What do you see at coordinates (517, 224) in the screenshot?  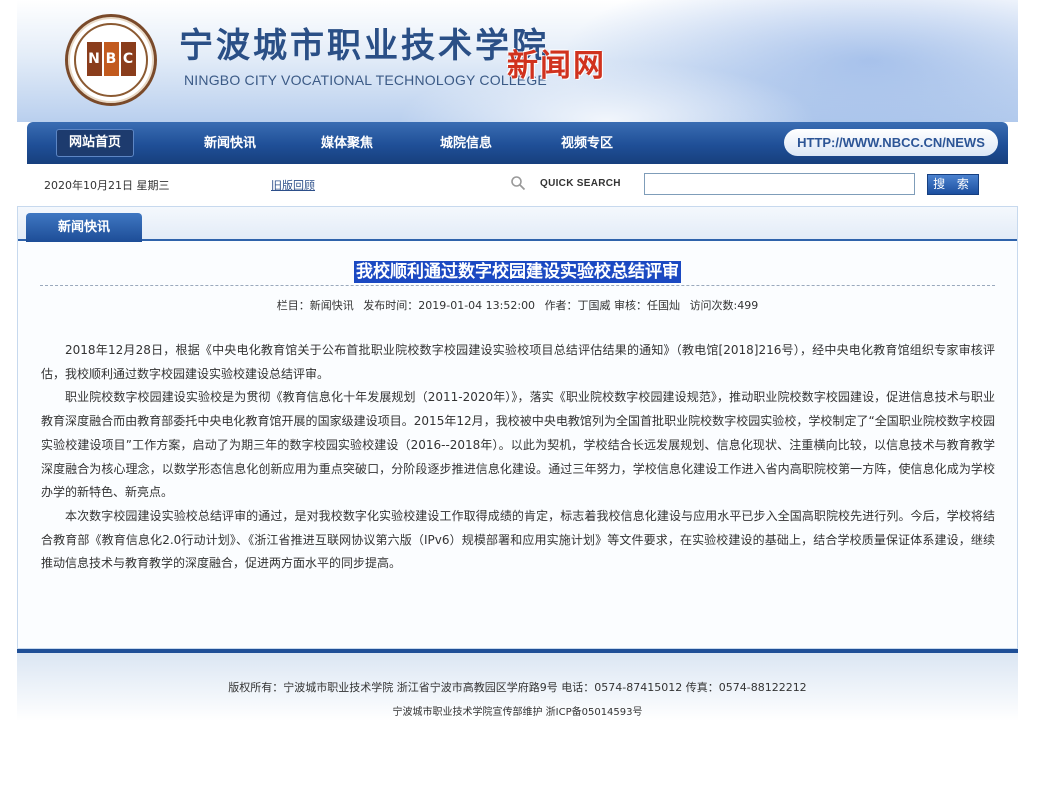 I see `panel-tabstrip: 新闻快讯` at bounding box center [517, 224].